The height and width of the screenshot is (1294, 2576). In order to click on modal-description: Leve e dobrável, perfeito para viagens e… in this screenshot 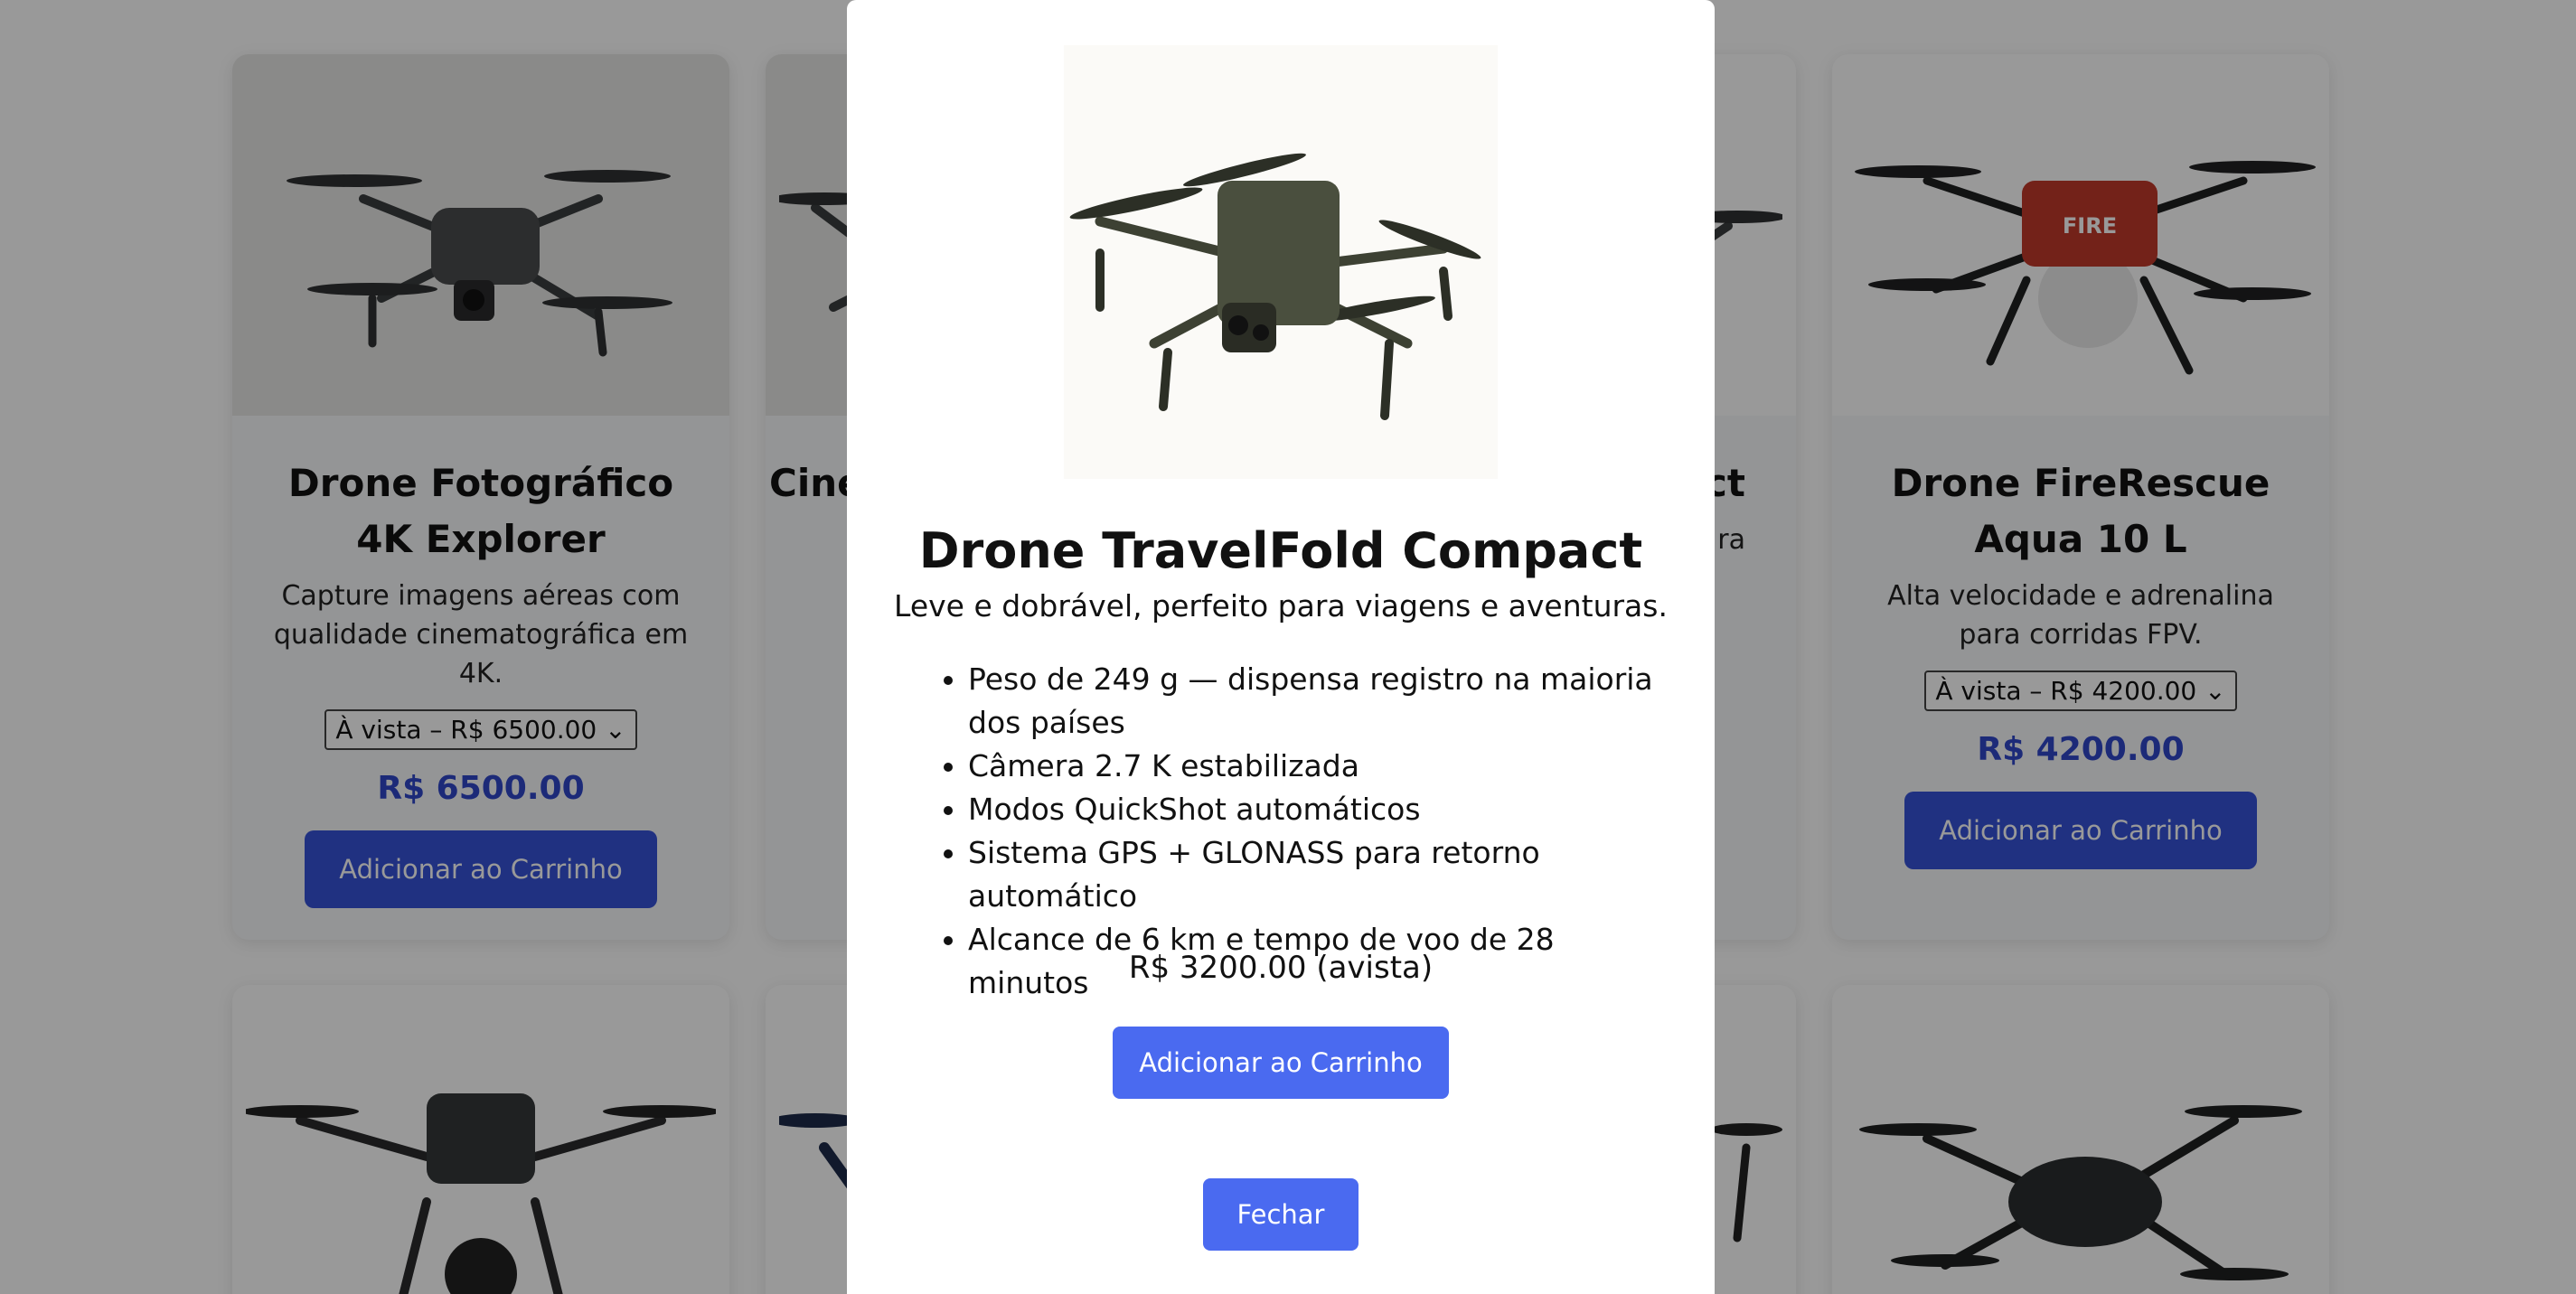, I will do `click(1281, 606)`.